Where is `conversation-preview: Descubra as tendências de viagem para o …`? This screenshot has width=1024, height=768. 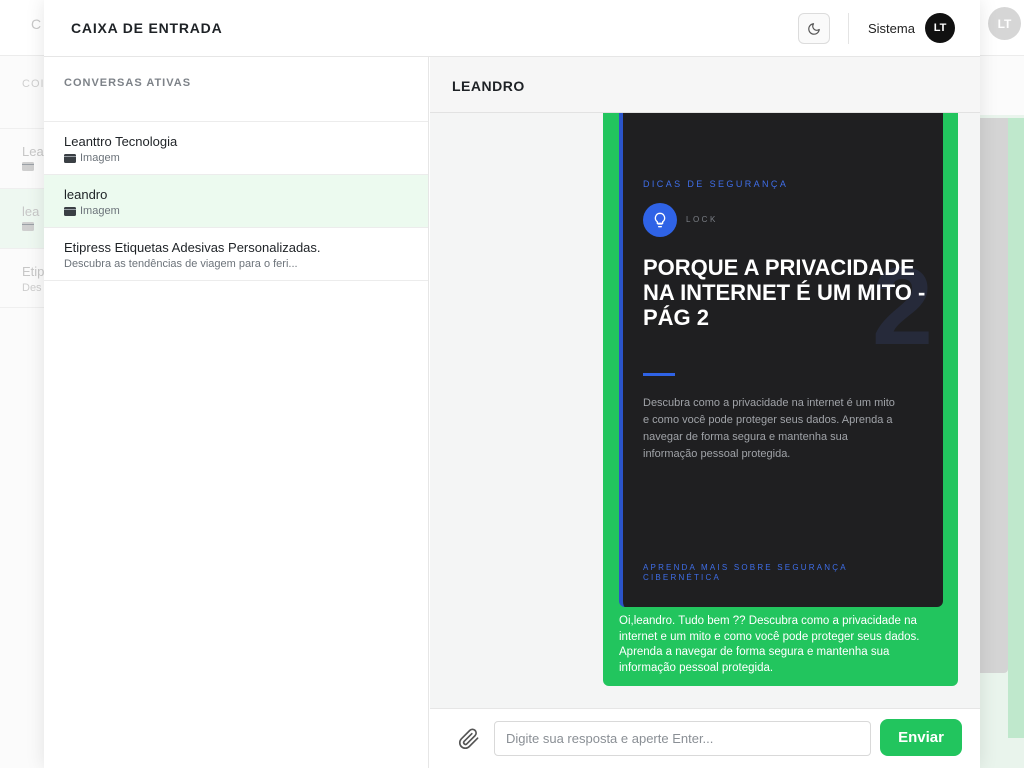 conversation-preview: Descubra as tendências de viagem para o … is located at coordinates (181, 264).